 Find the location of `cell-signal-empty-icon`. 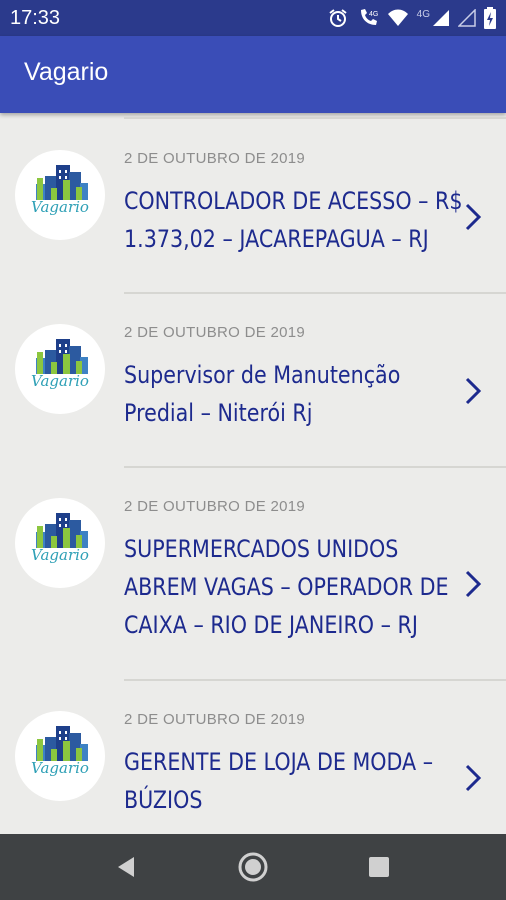

cell-signal-empty-icon is located at coordinates (467, 18).